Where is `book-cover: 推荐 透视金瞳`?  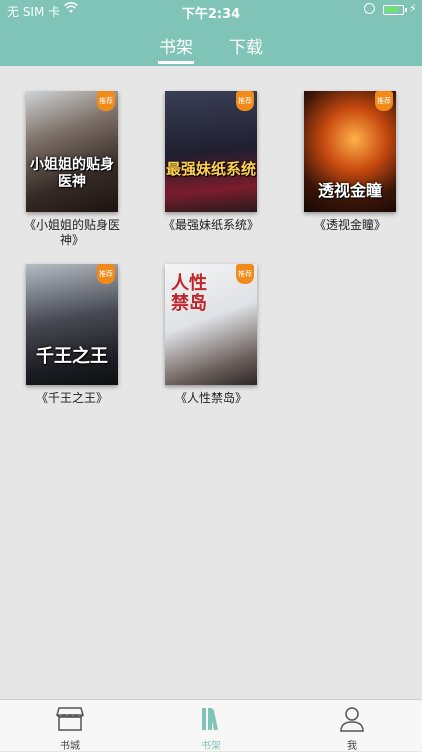
book-cover: 推荐 透视金瞳 is located at coordinates (350, 151).